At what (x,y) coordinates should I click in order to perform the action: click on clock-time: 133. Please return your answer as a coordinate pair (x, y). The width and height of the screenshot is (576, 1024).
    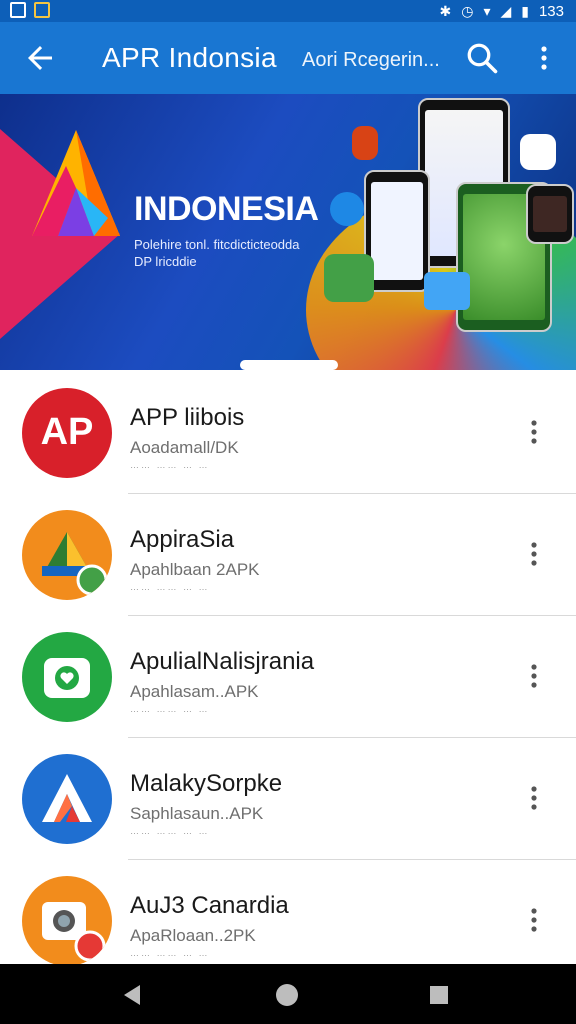
    Looking at the image, I should click on (551, 11).